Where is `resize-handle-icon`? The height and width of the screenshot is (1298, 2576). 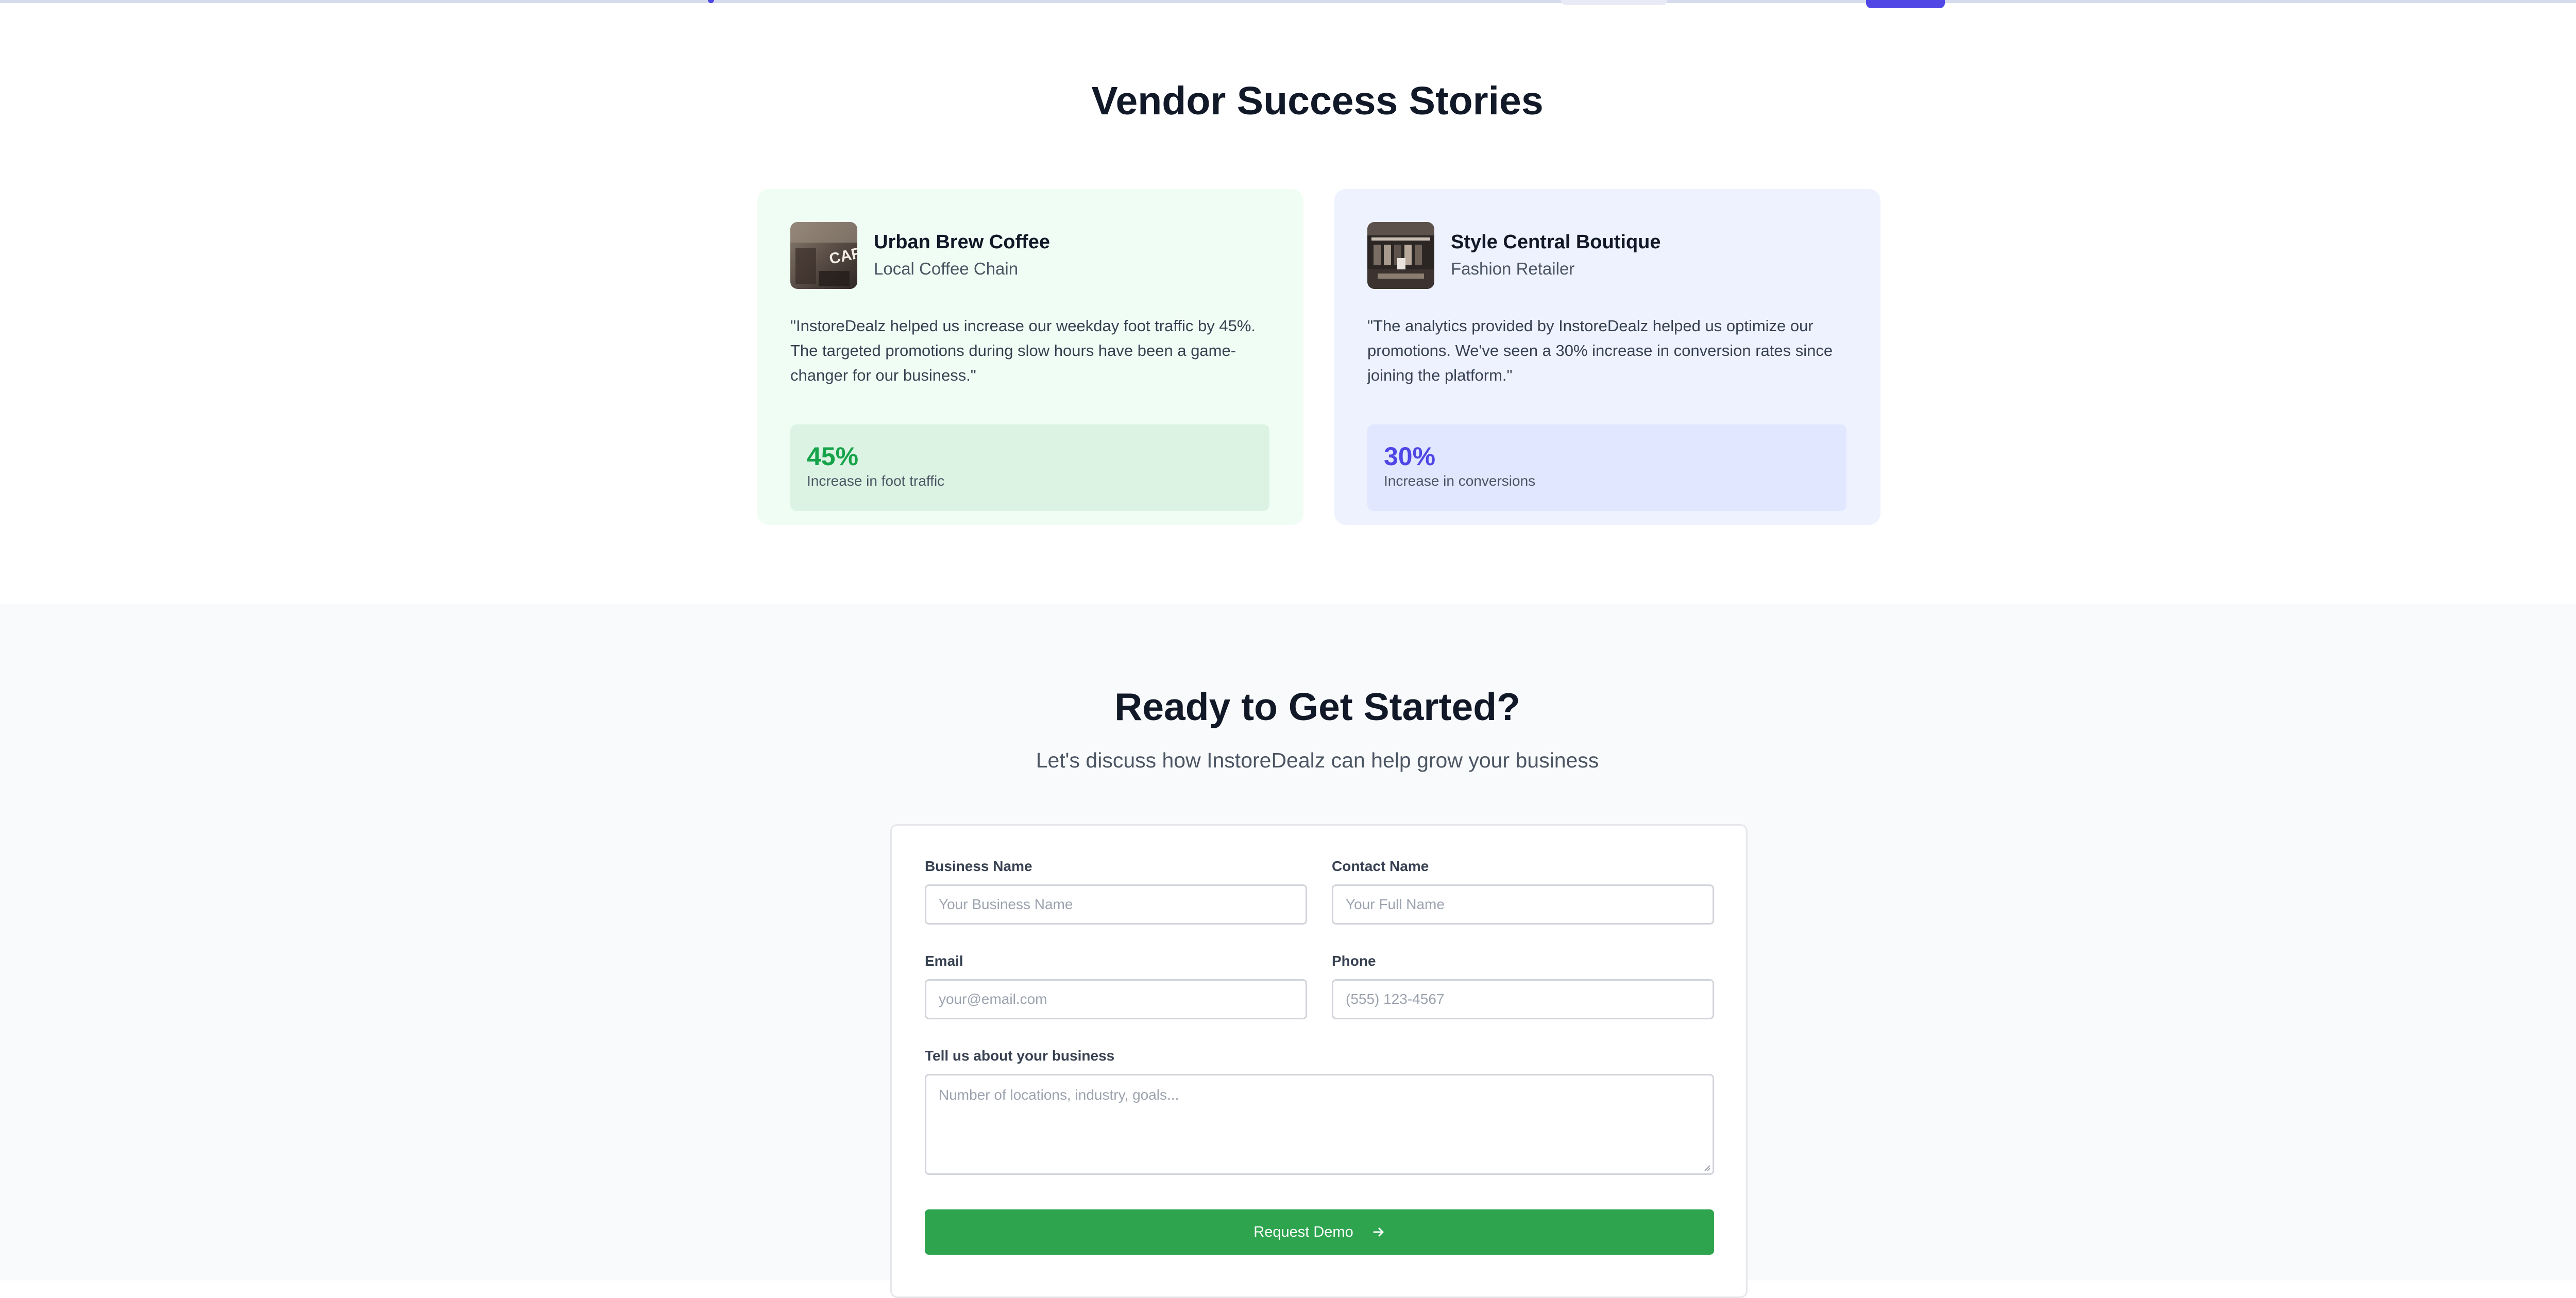
resize-handle-icon is located at coordinates (1706, 1167).